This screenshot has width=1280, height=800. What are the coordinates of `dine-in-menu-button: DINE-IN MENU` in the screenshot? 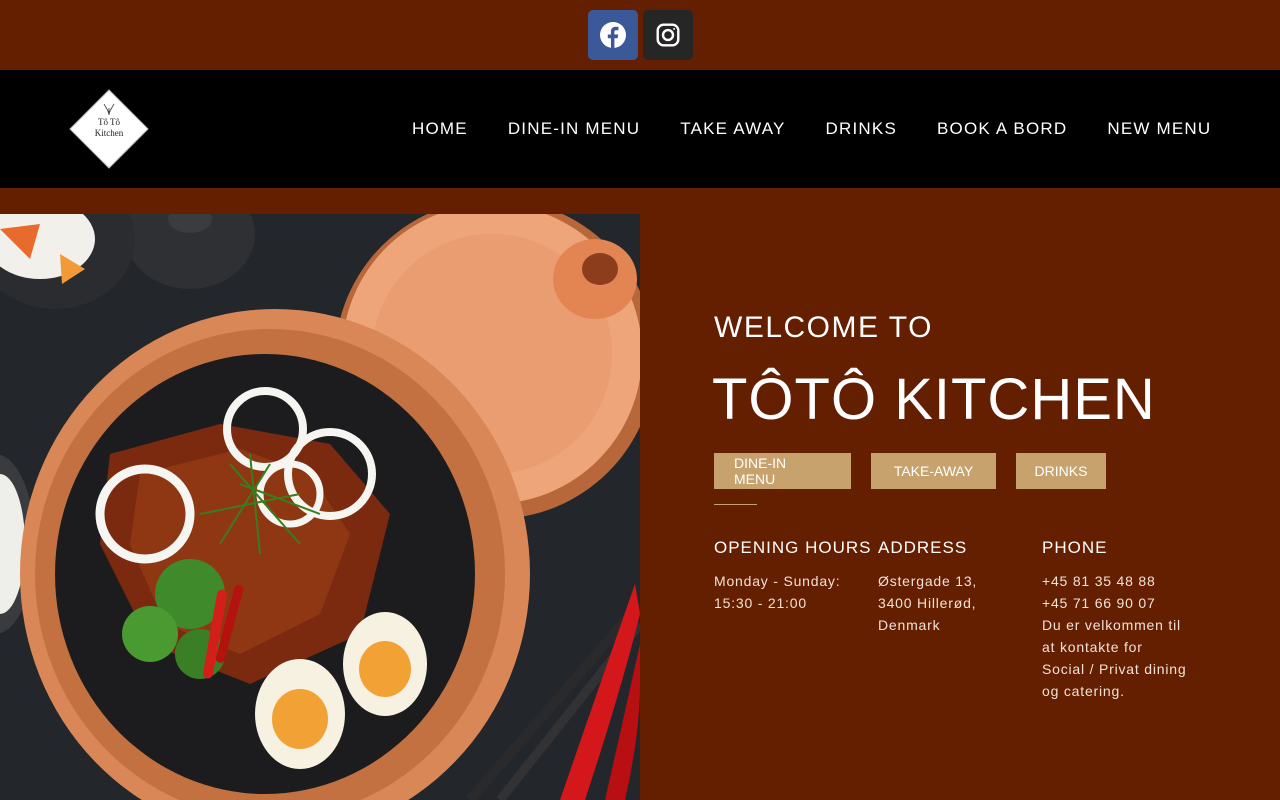 It's located at (782, 471).